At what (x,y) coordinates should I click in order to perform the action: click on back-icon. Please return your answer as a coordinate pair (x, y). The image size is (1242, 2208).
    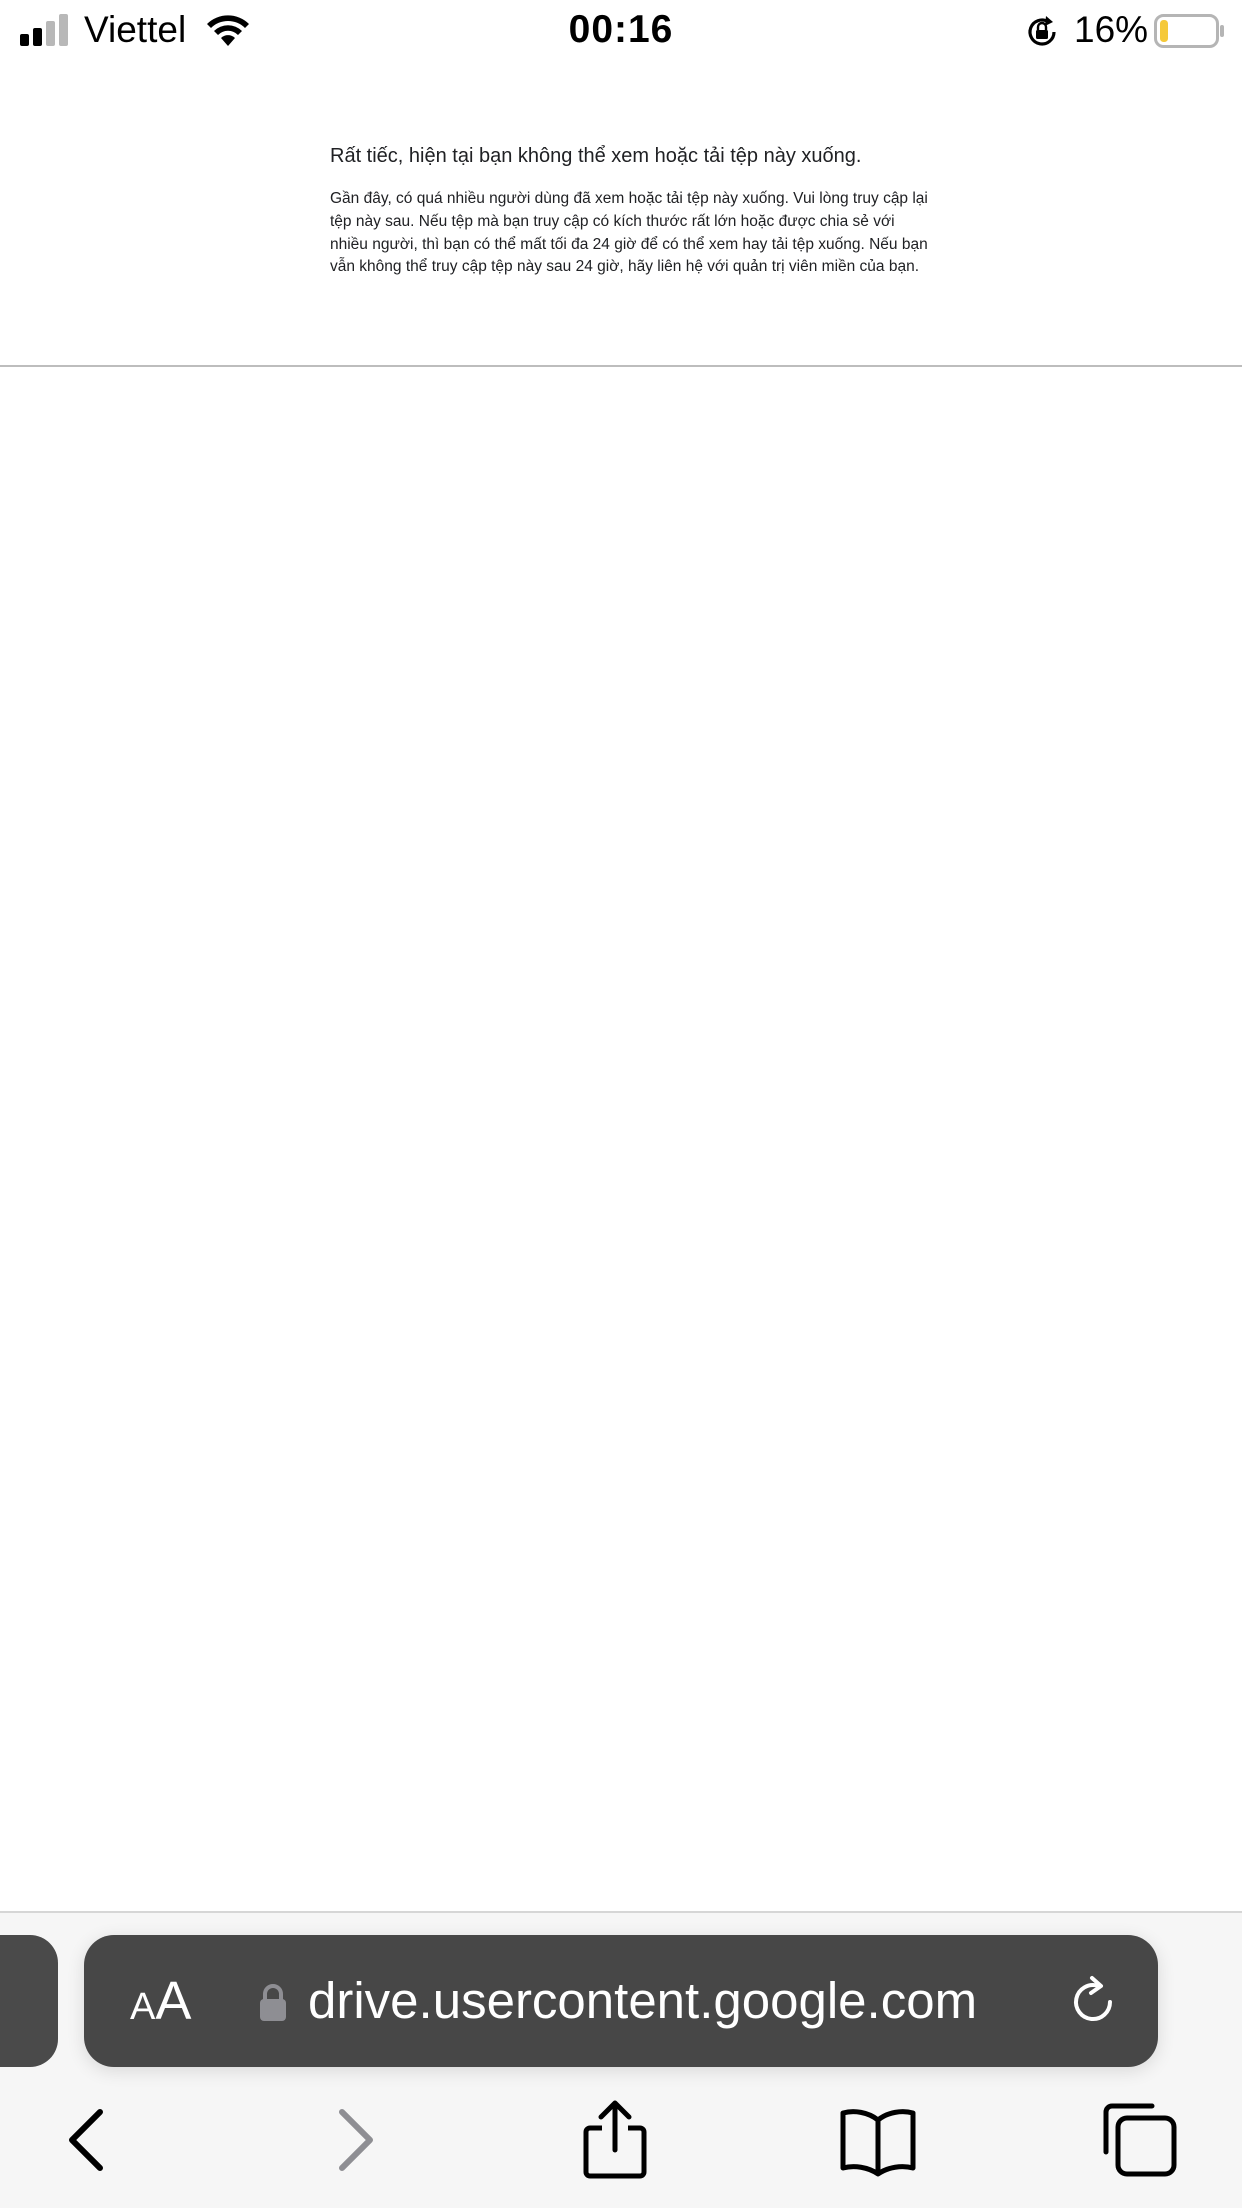
    Looking at the image, I should click on (87, 2140).